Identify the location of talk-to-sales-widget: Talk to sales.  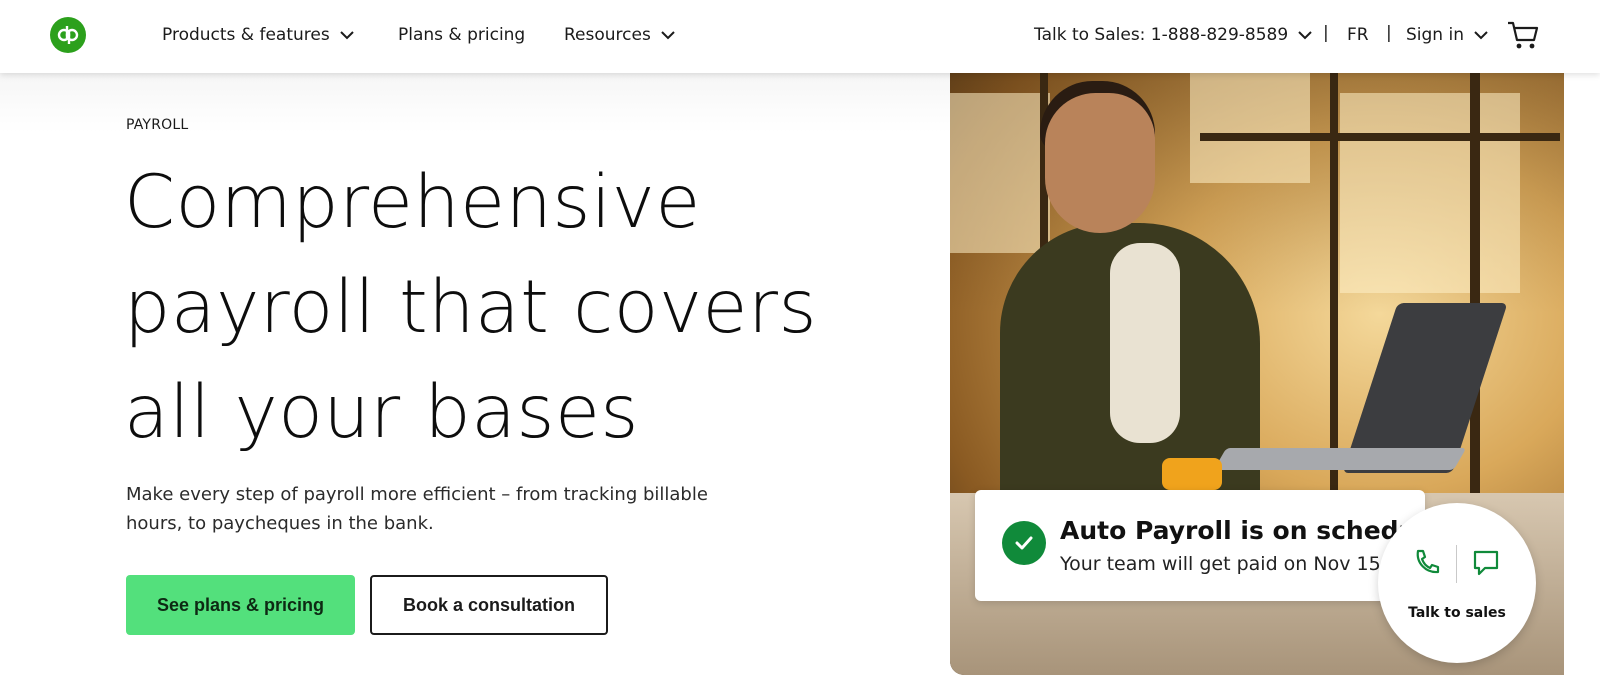
(1457, 583).